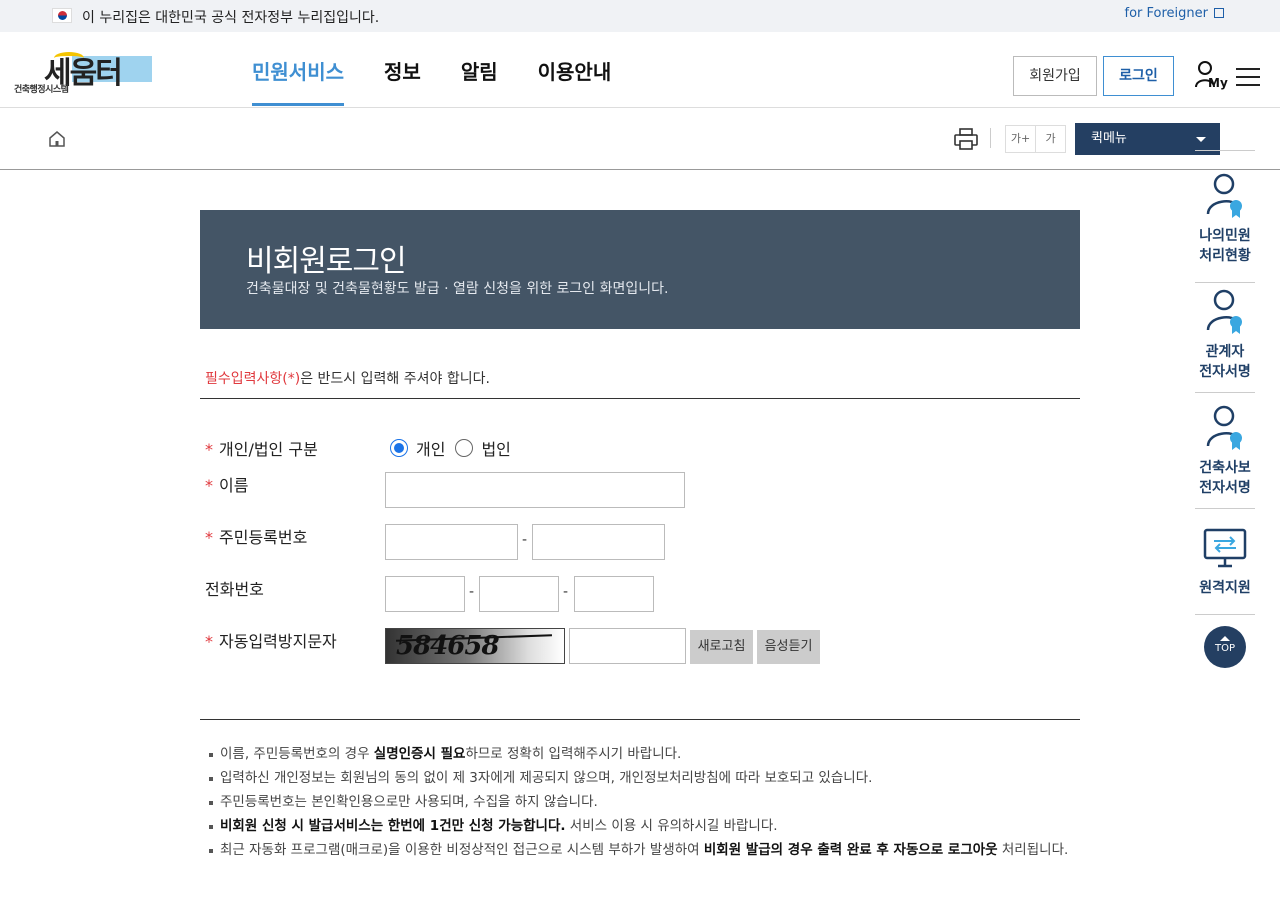 Image resolution: width=1280 pixels, height=900 pixels. Describe the element at coordinates (1225, 588) in the screenshot. I see `side-item-label: 원격지원` at that location.